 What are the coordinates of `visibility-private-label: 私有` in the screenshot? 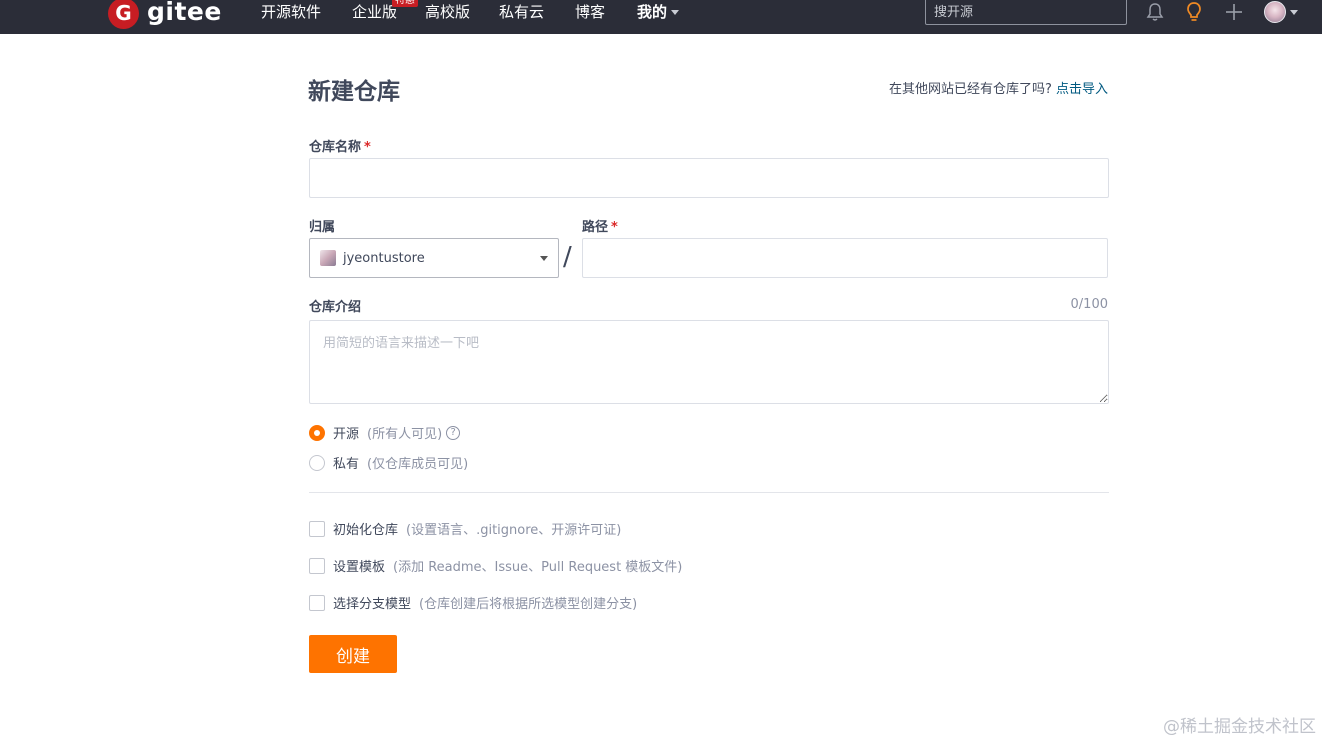 It's located at (346, 464).